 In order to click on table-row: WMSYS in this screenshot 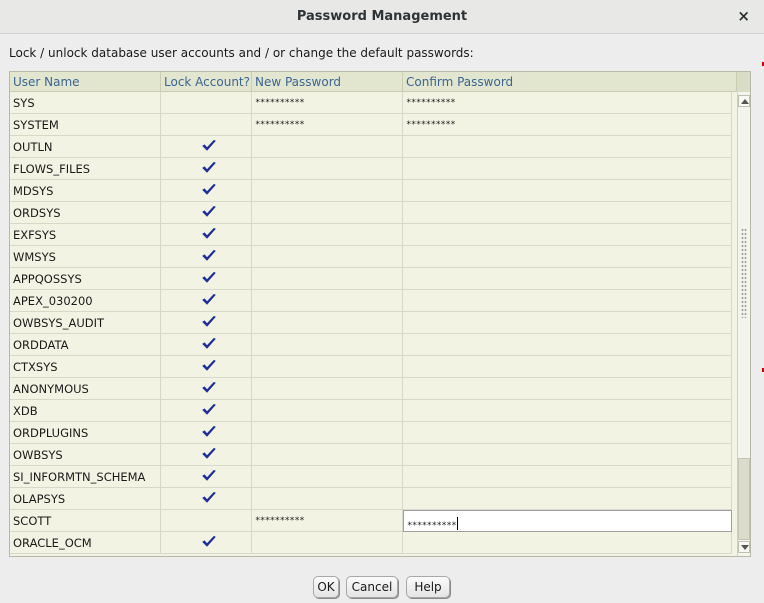, I will do `click(371, 257)`.